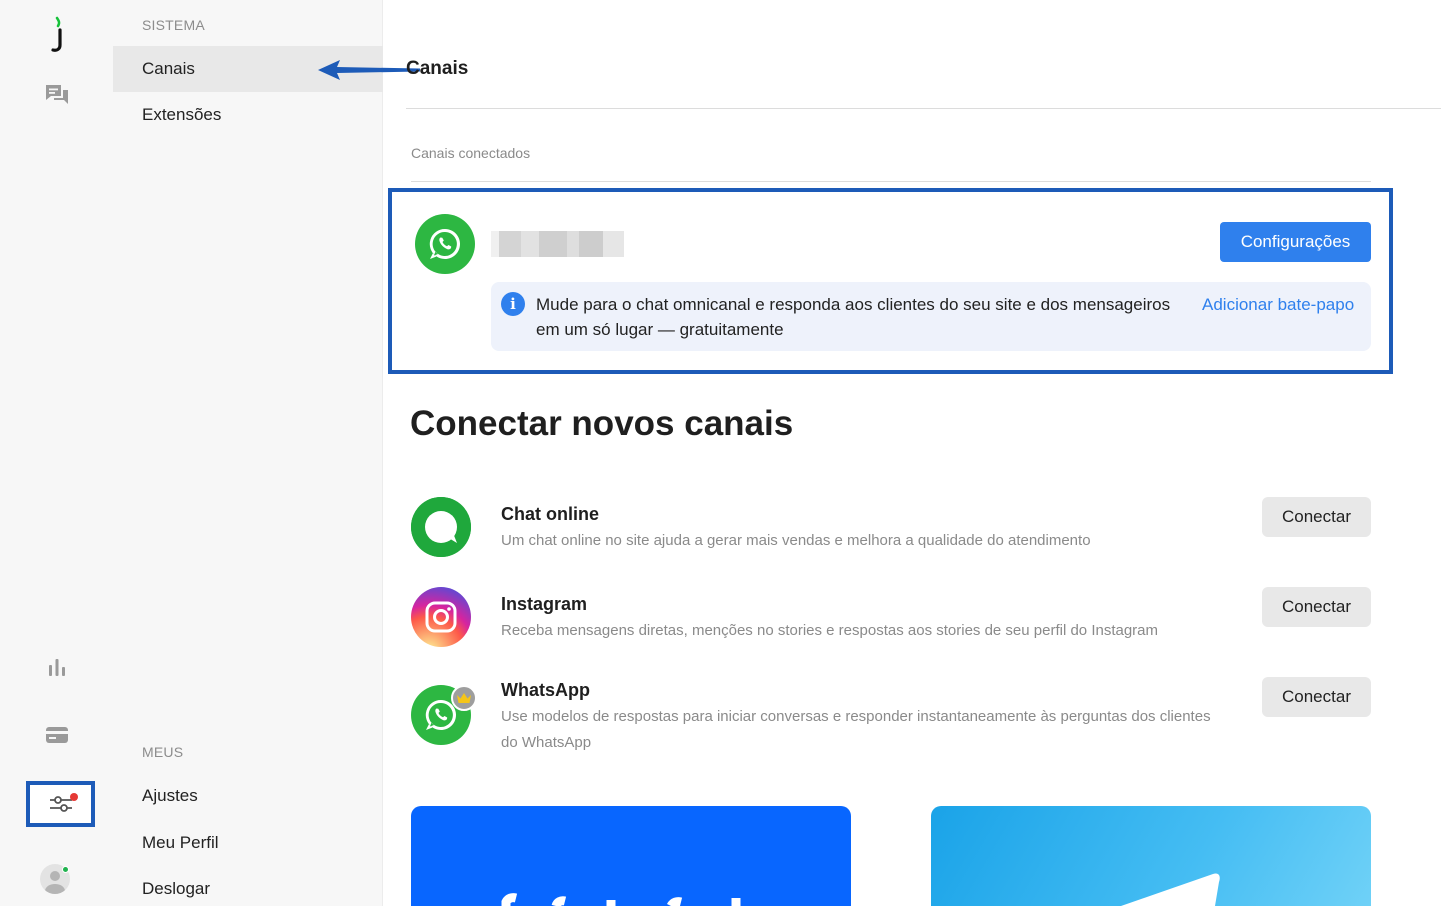 This screenshot has height=906, width=1441. Describe the element at coordinates (168, 68) in the screenshot. I see `sidebar-item-label: Canais` at that location.